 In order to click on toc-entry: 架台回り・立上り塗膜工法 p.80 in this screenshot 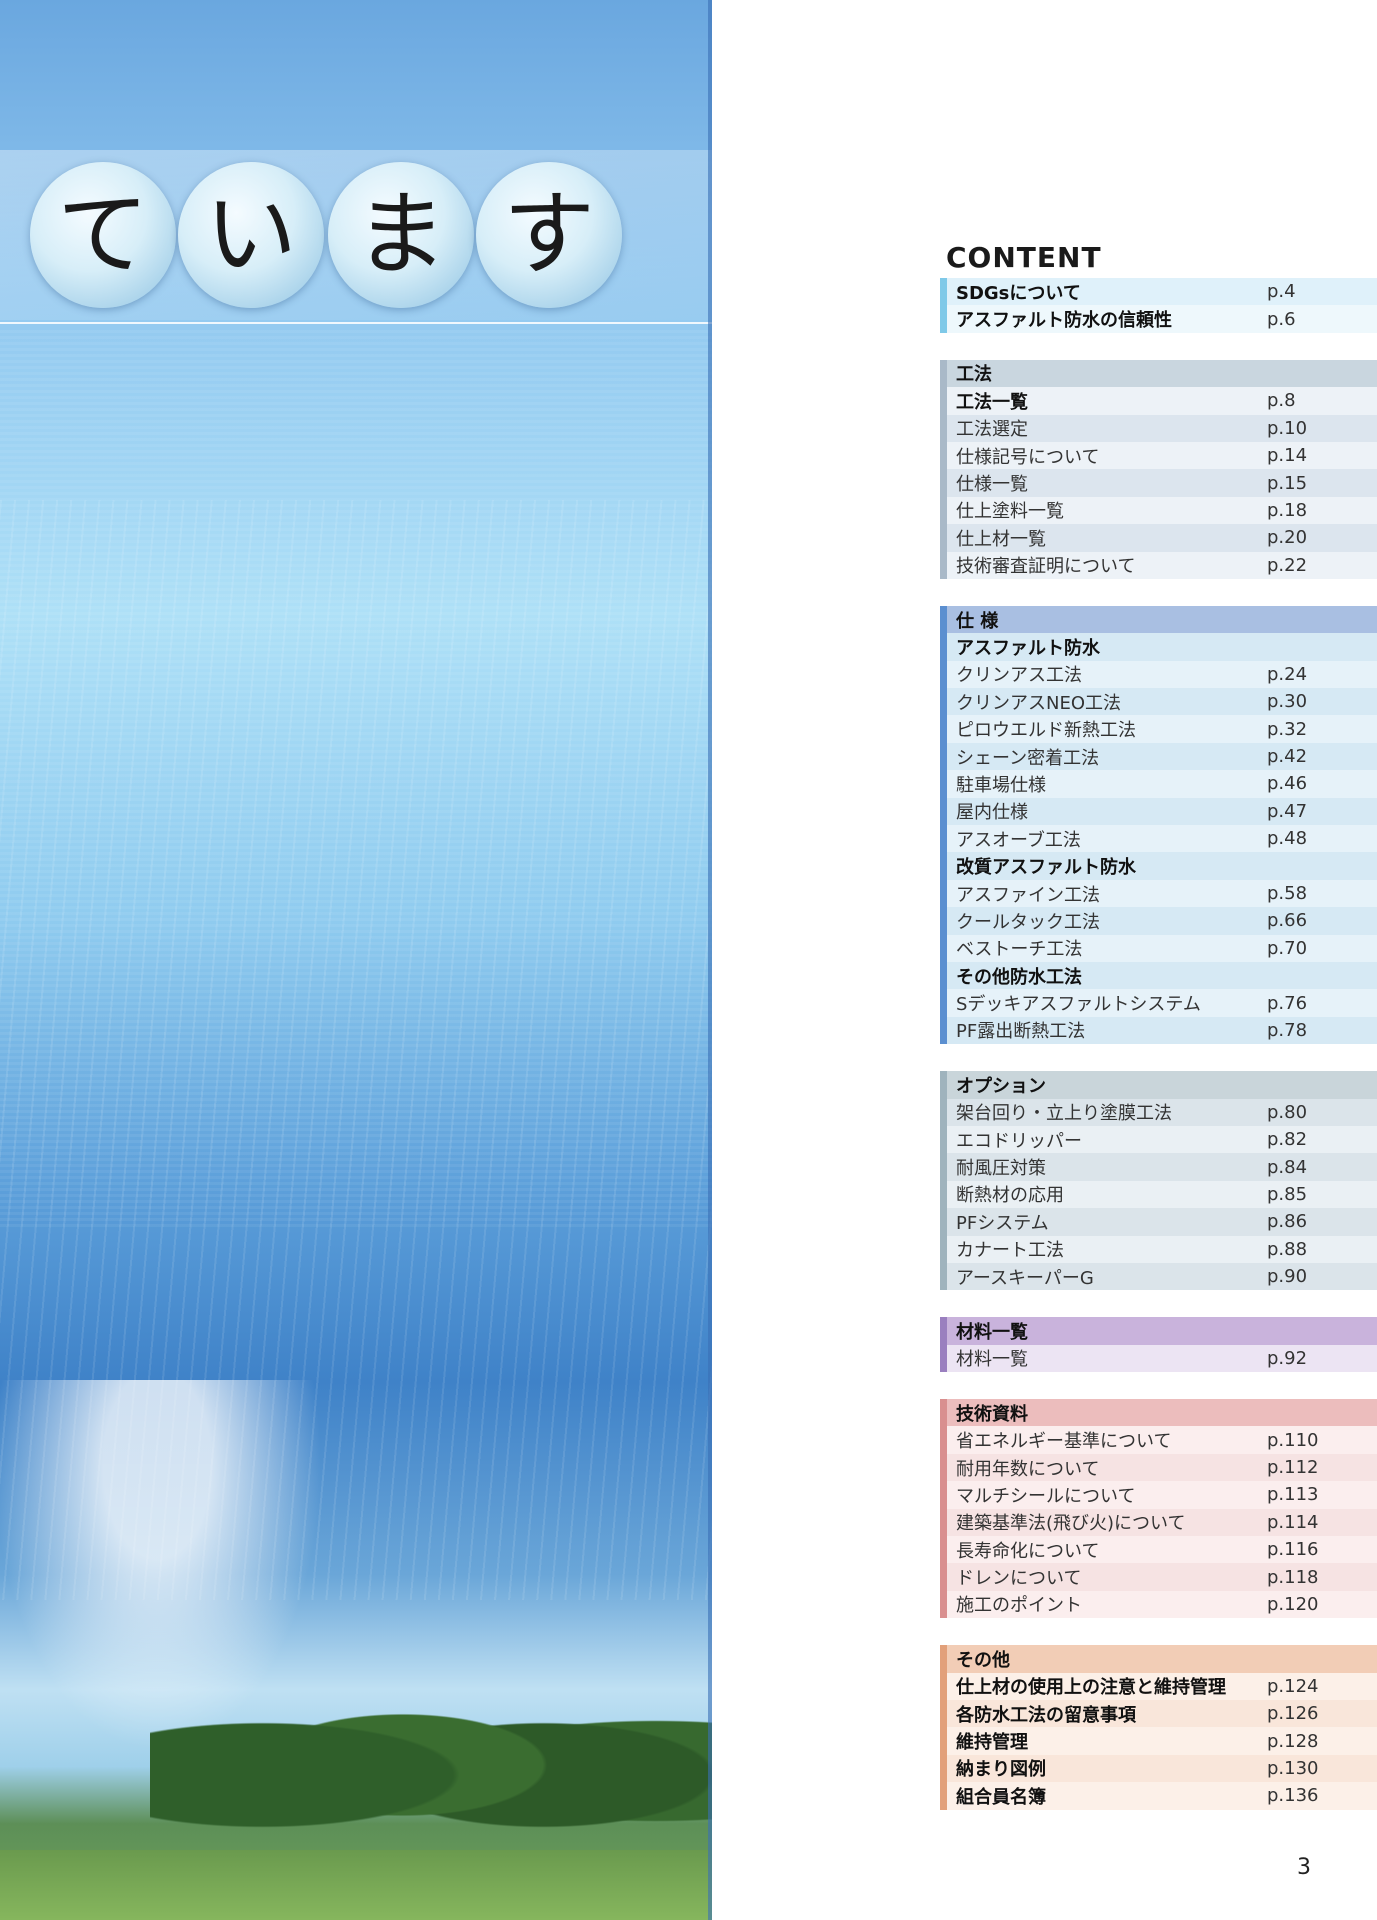, I will do `click(1158, 1112)`.